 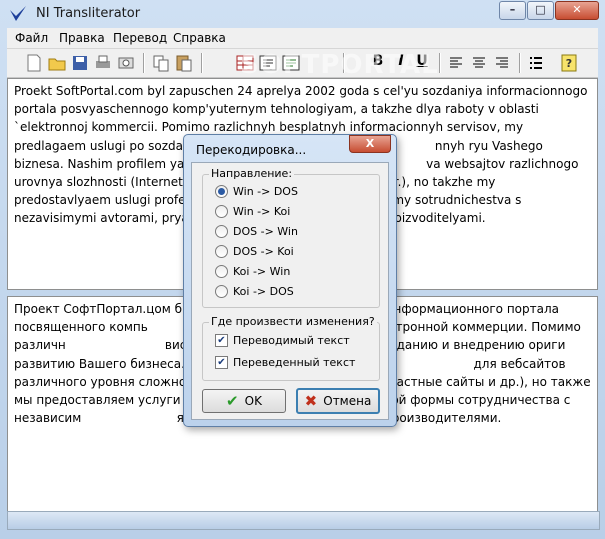 I want to click on apply-to-label: Где произвести изменения?, so click(x=293, y=321).